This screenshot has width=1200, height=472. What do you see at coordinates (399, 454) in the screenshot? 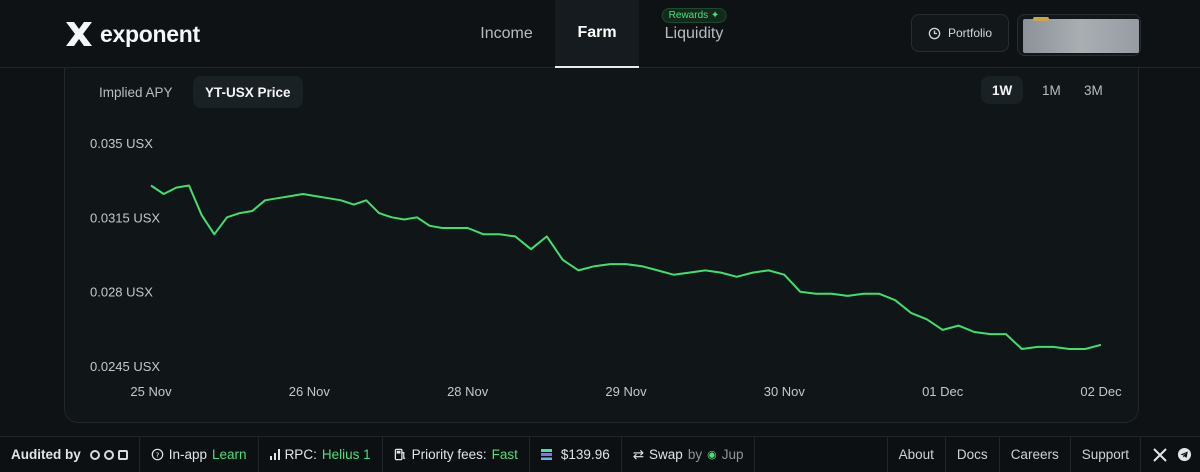
I see `fuel-pump-icon` at bounding box center [399, 454].